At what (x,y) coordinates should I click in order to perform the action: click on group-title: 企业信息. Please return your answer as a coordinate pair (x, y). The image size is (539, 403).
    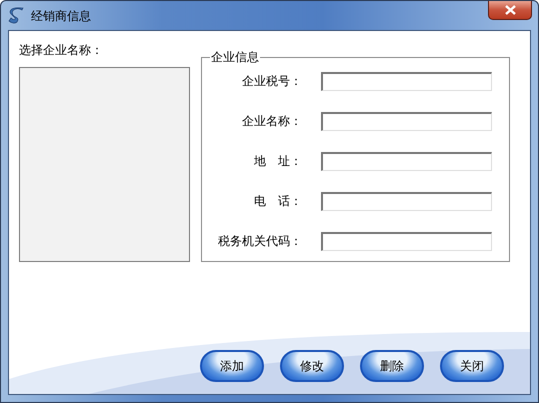
    Looking at the image, I should click on (235, 57).